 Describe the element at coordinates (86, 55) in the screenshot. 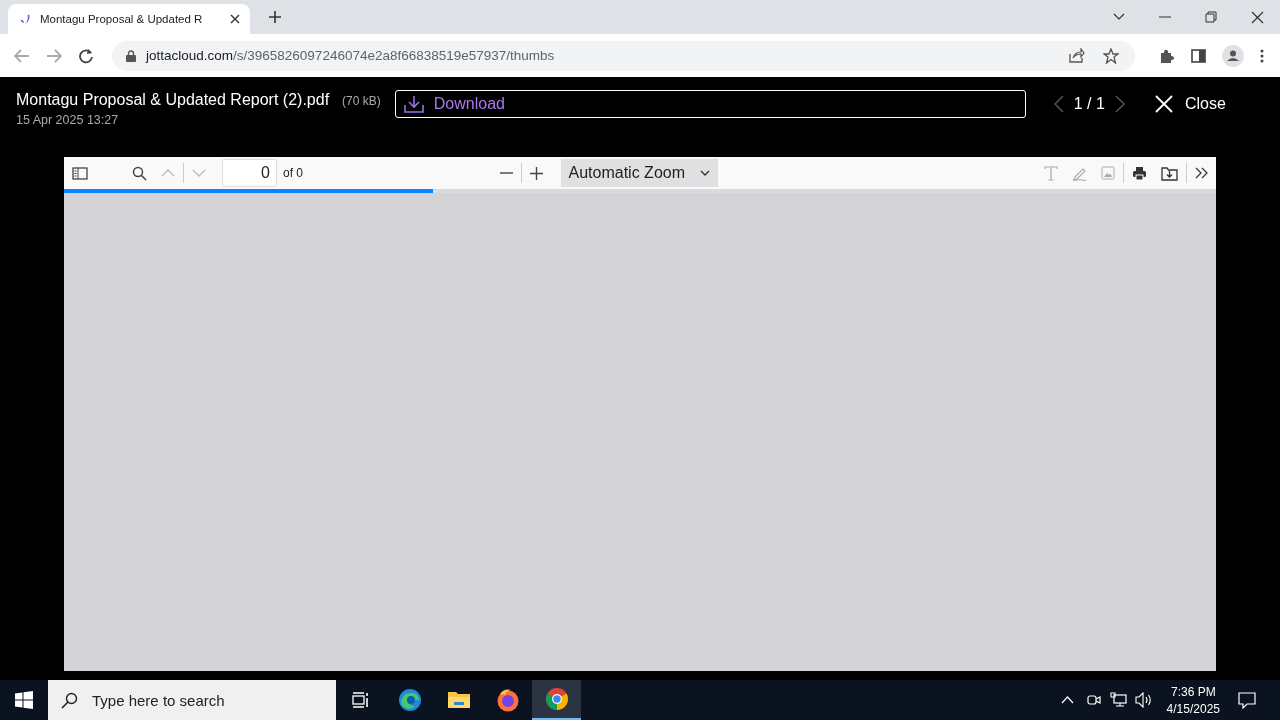

I see `reload-icon` at that location.